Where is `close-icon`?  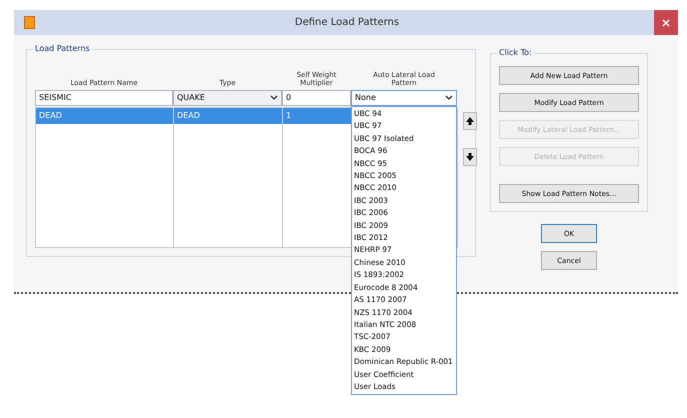 close-icon is located at coordinates (666, 22).